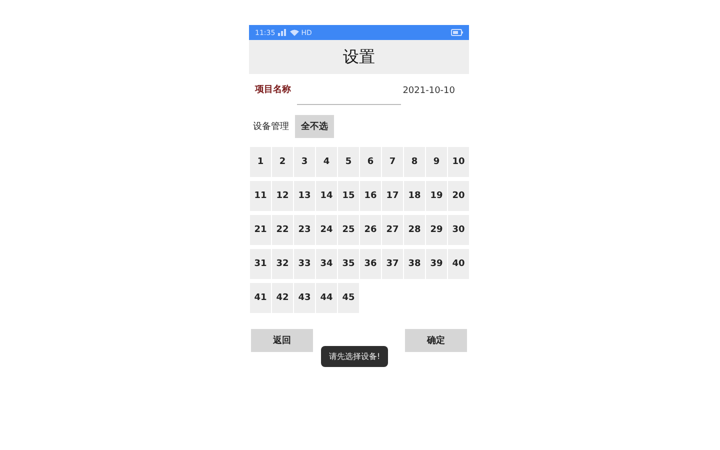 This screenshot has height=450, width=720. What do you see at coordinates (304, 230) in the screenshot?
I see `device-button: 23` at bounding box center [304, 230].